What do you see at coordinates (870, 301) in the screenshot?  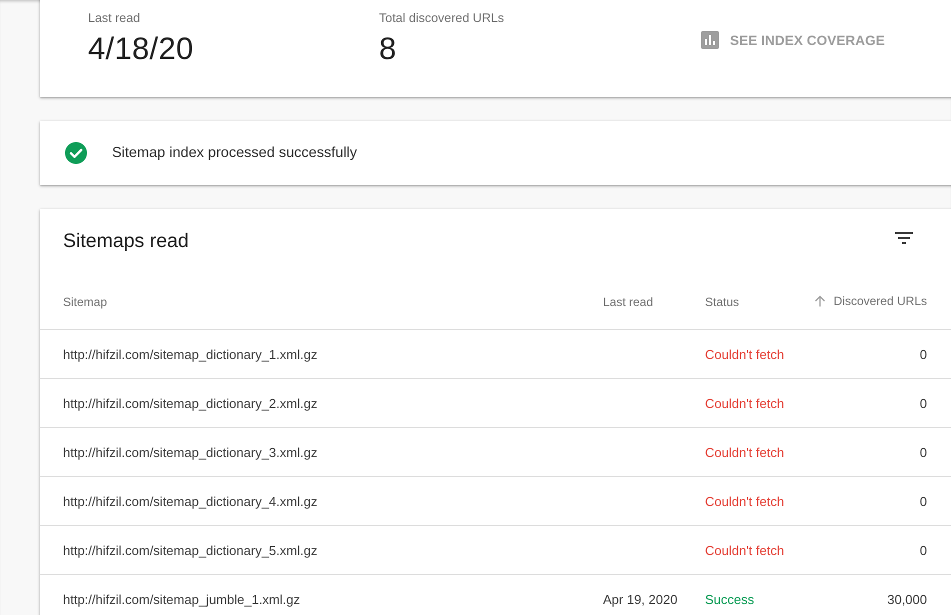 I see `column-header: Discovered URLs` at bounding box center [870, 301].